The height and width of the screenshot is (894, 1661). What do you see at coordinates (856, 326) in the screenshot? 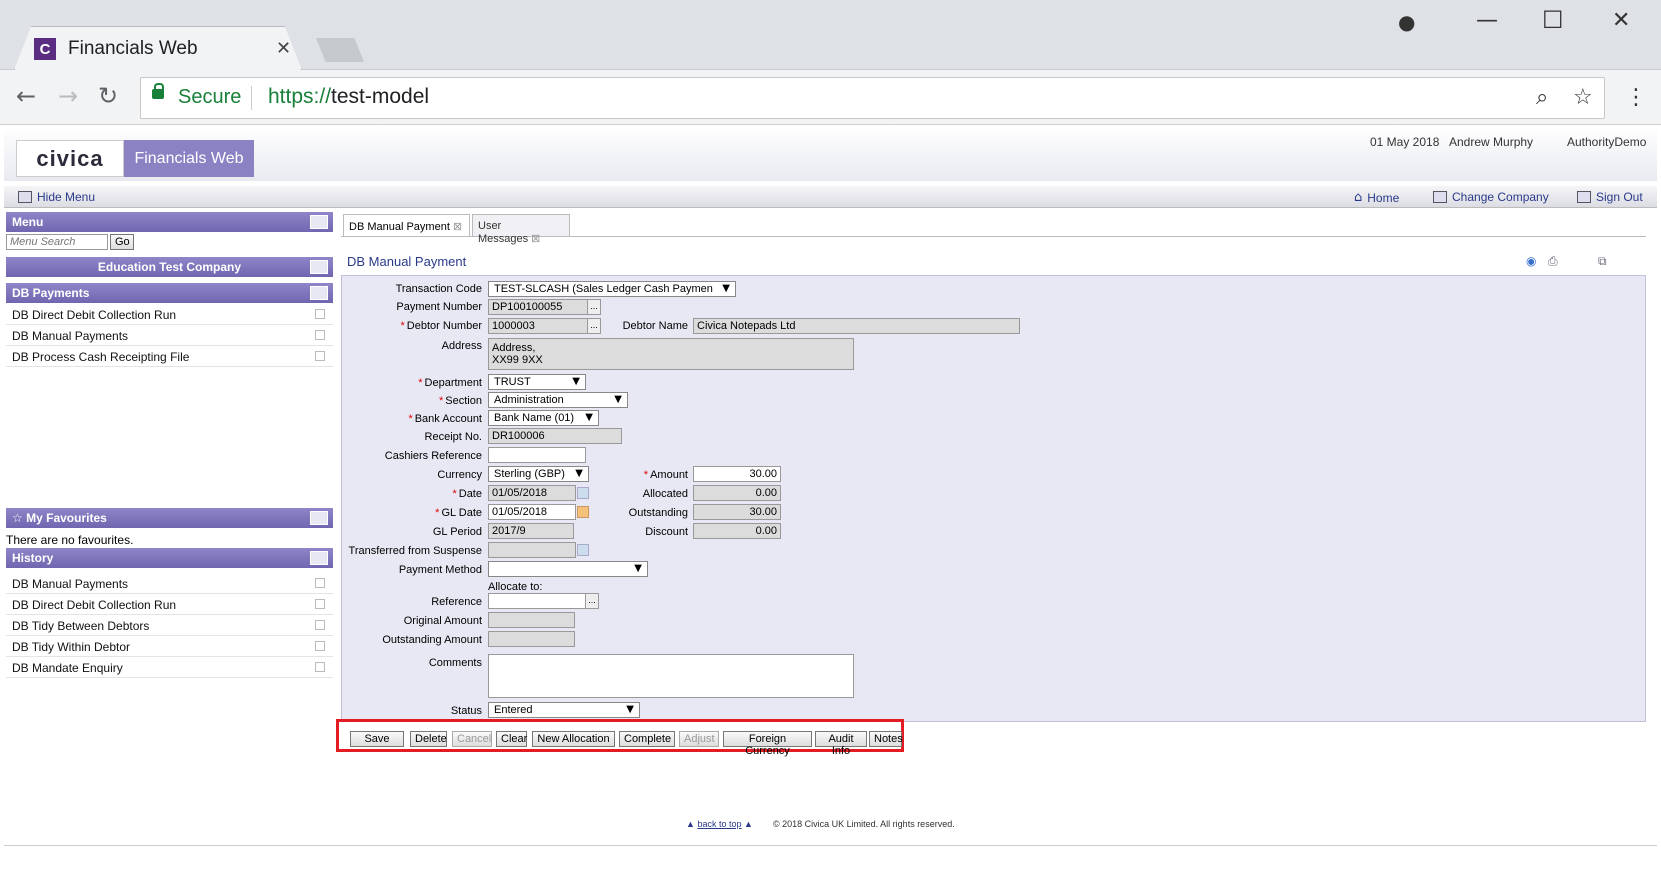
I see `debtor-name-field: Civica Notepads Ltd` at bounding box center [856, 326].